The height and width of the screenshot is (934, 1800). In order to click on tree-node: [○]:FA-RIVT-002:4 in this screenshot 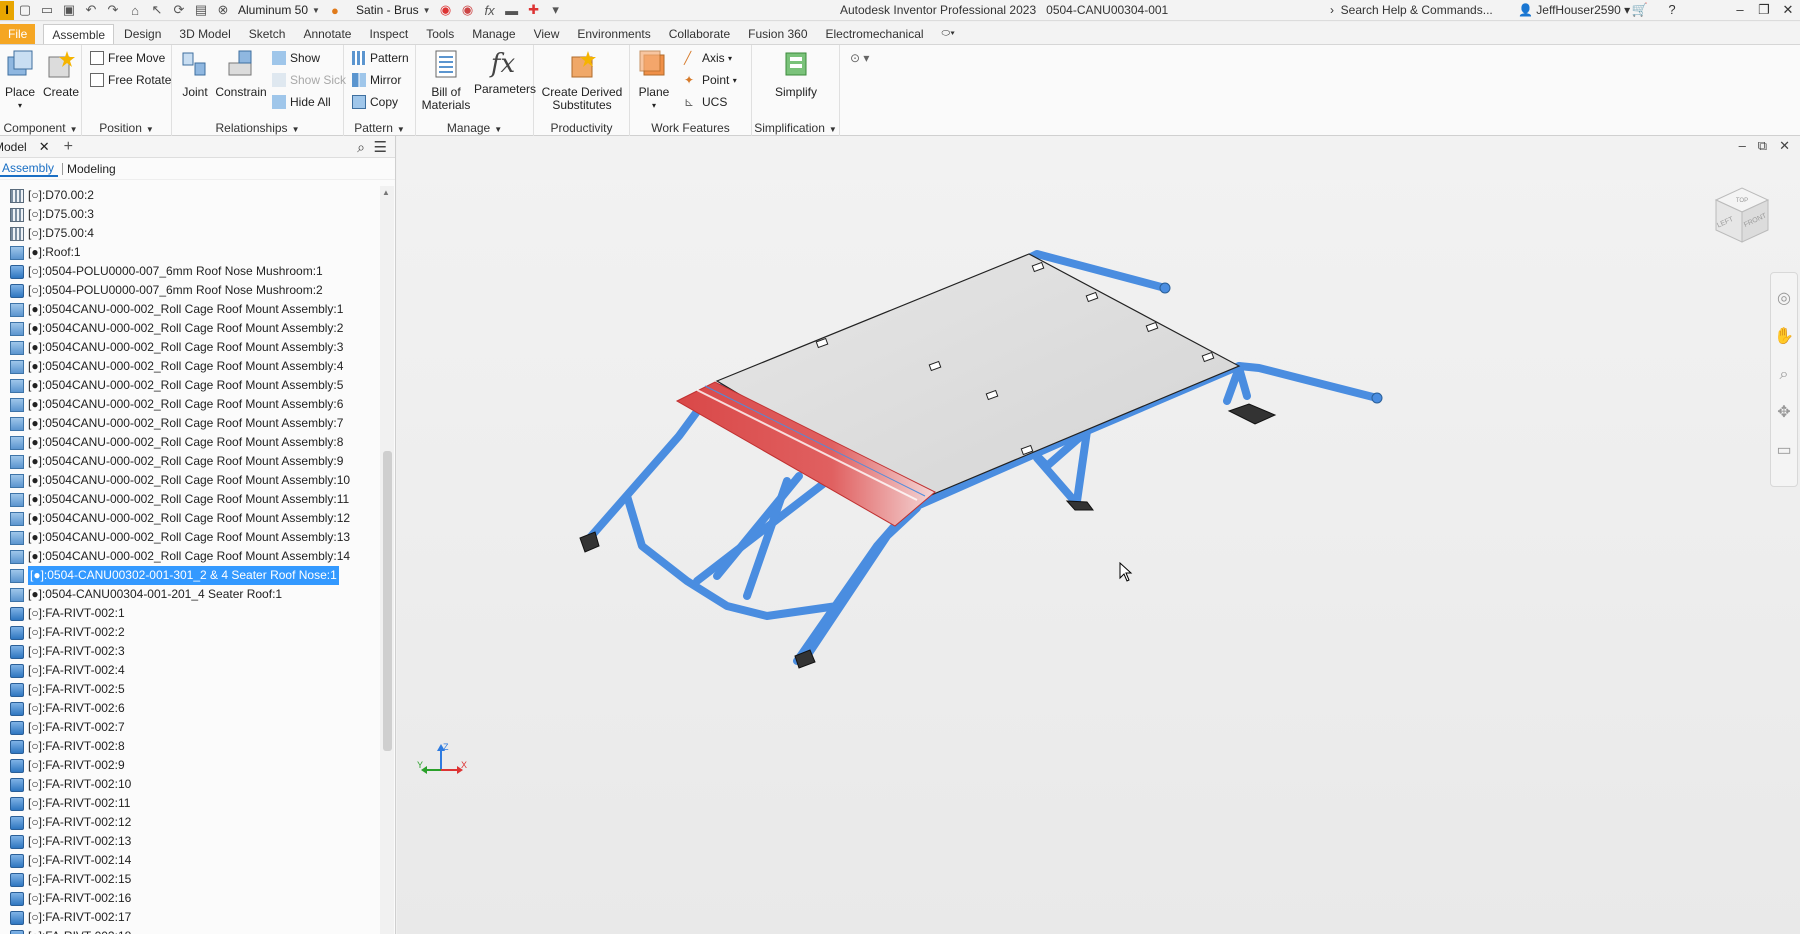, I will do `click(190, 670)`.